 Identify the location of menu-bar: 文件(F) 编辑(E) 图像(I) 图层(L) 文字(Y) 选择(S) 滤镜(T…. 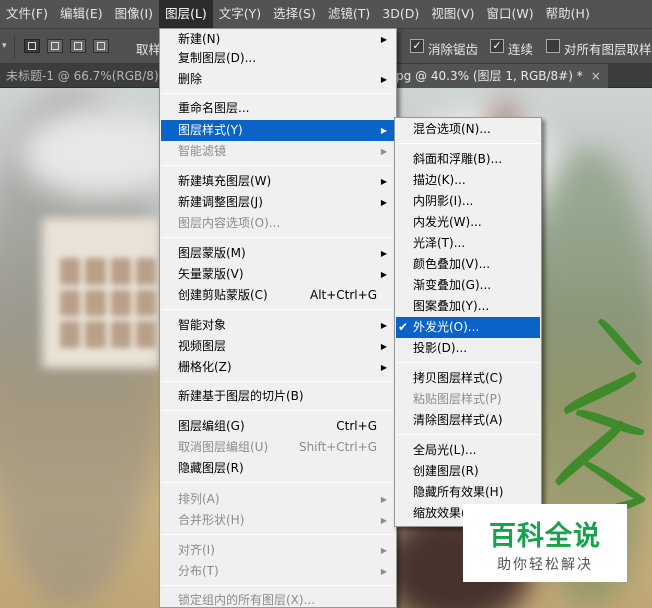
(326, 14).